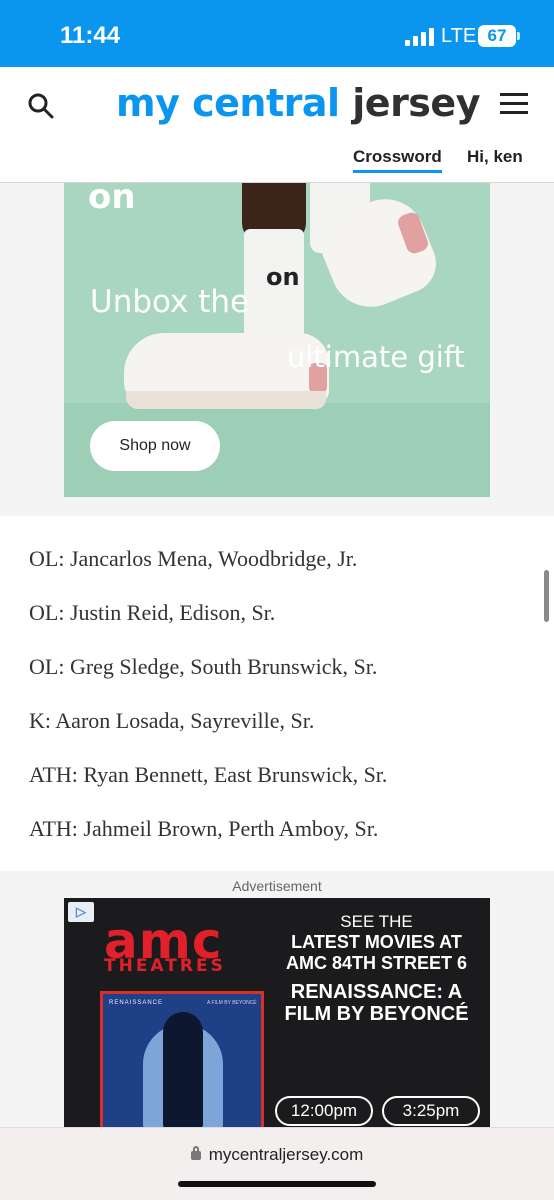  What do you see at coordinates (518, 36) in the screenshot?
I see `battery-tip` at bounding box center [518, 36].